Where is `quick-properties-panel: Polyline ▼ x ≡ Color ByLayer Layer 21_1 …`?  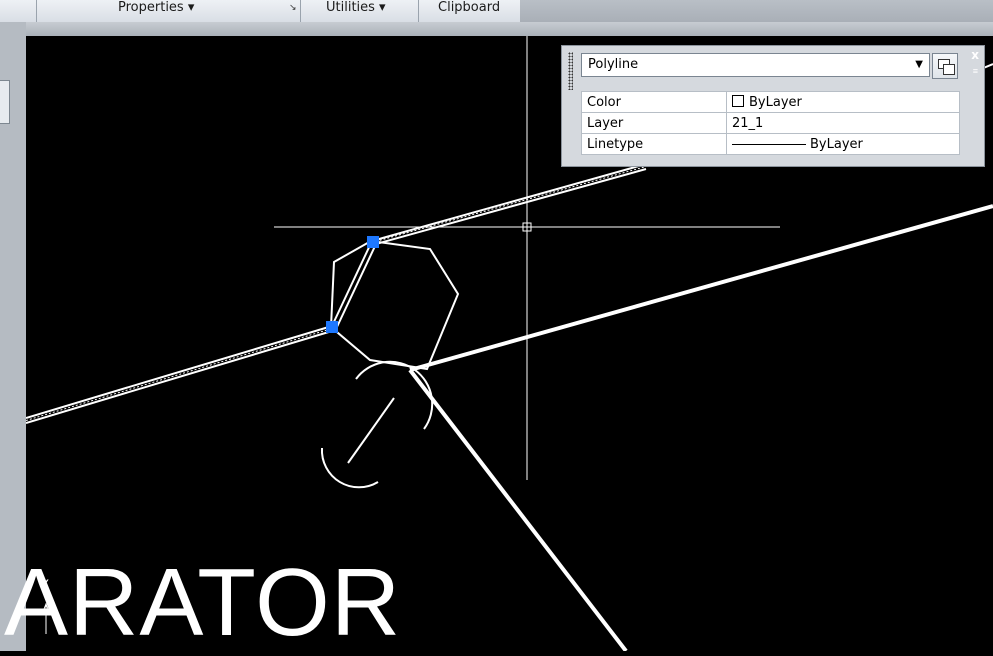
quick-properties-panel: Polyline ▼ x ≡ Color ByLayer Layer 21_1 … is located at coordinates (773, 106).